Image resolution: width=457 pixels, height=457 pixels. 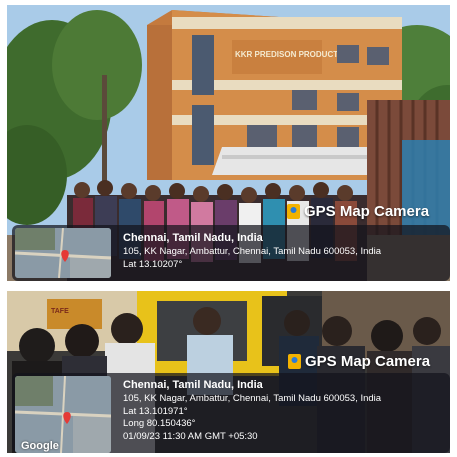 What do you see at coordinates (60, 311) in the screenshot?
I see `svg-text: TAFE` at bounding box center [60, 311].